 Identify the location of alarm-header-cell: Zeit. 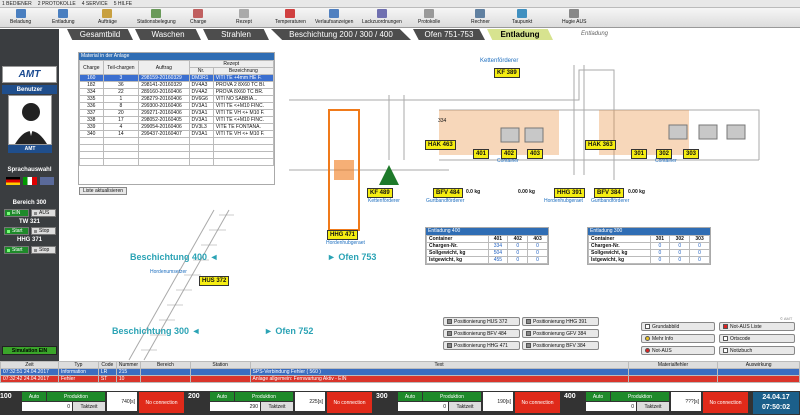
(29, 365).